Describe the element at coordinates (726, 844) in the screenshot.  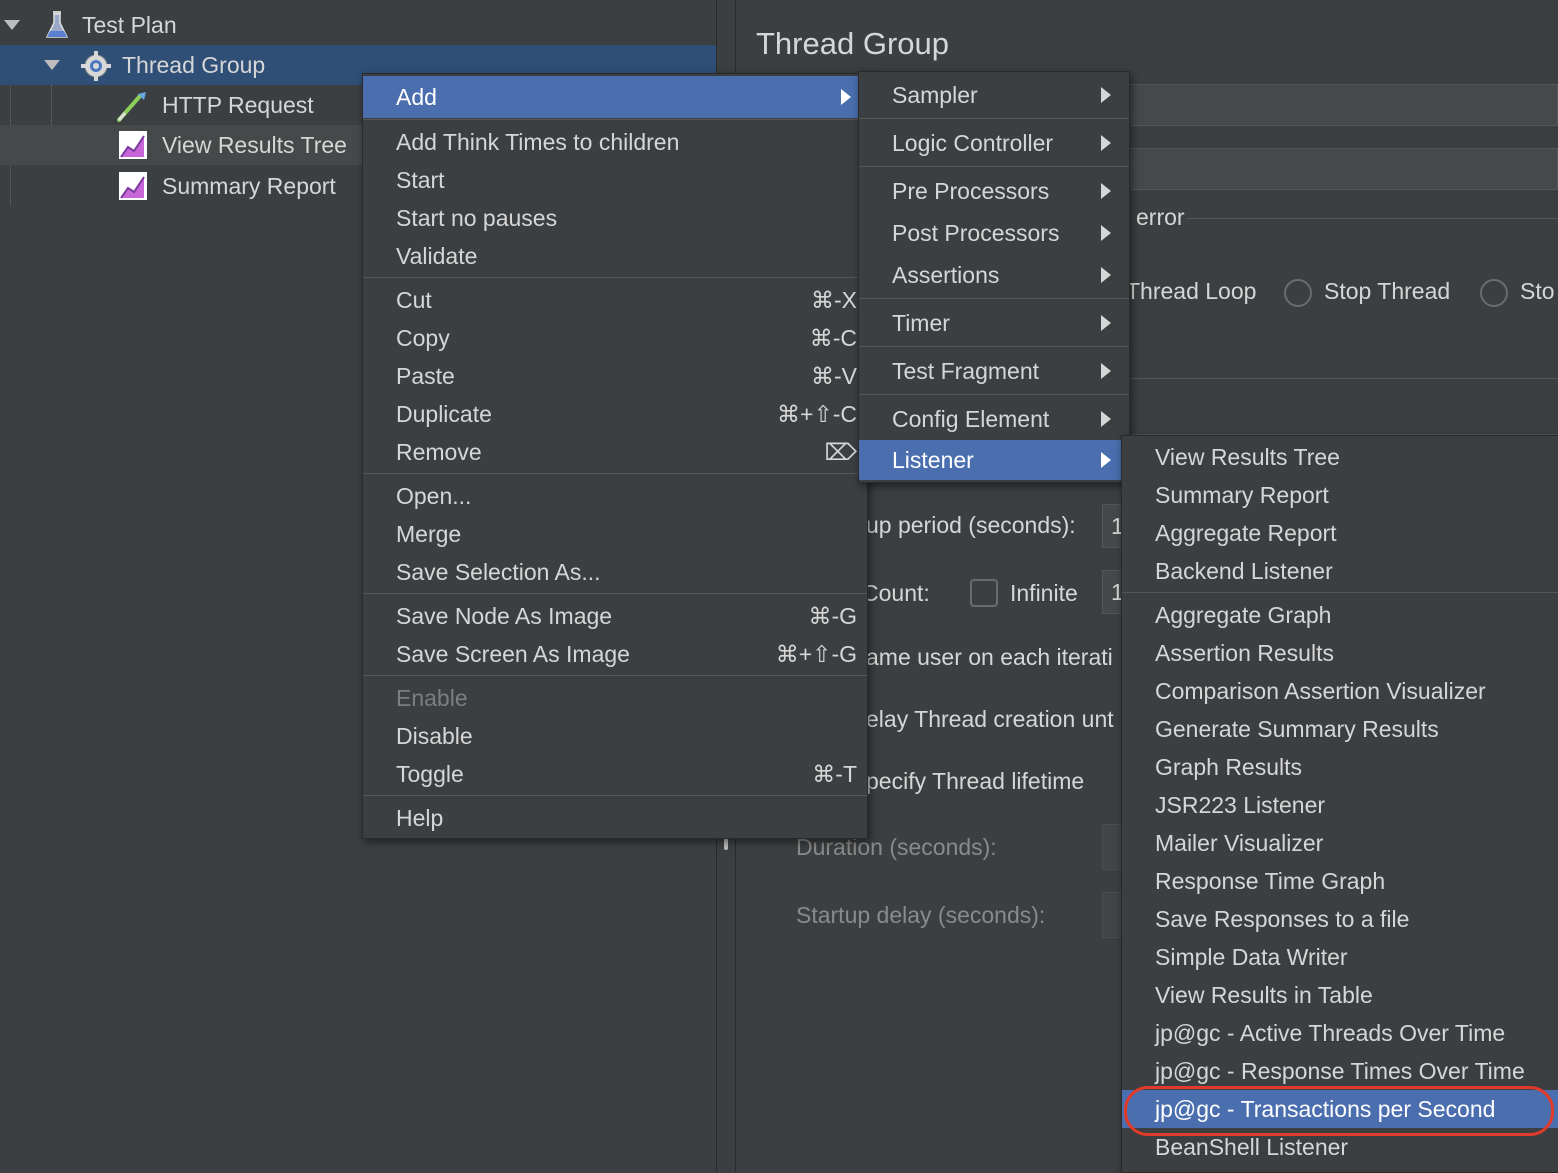
I see `splitter-grip-icon` at that location.